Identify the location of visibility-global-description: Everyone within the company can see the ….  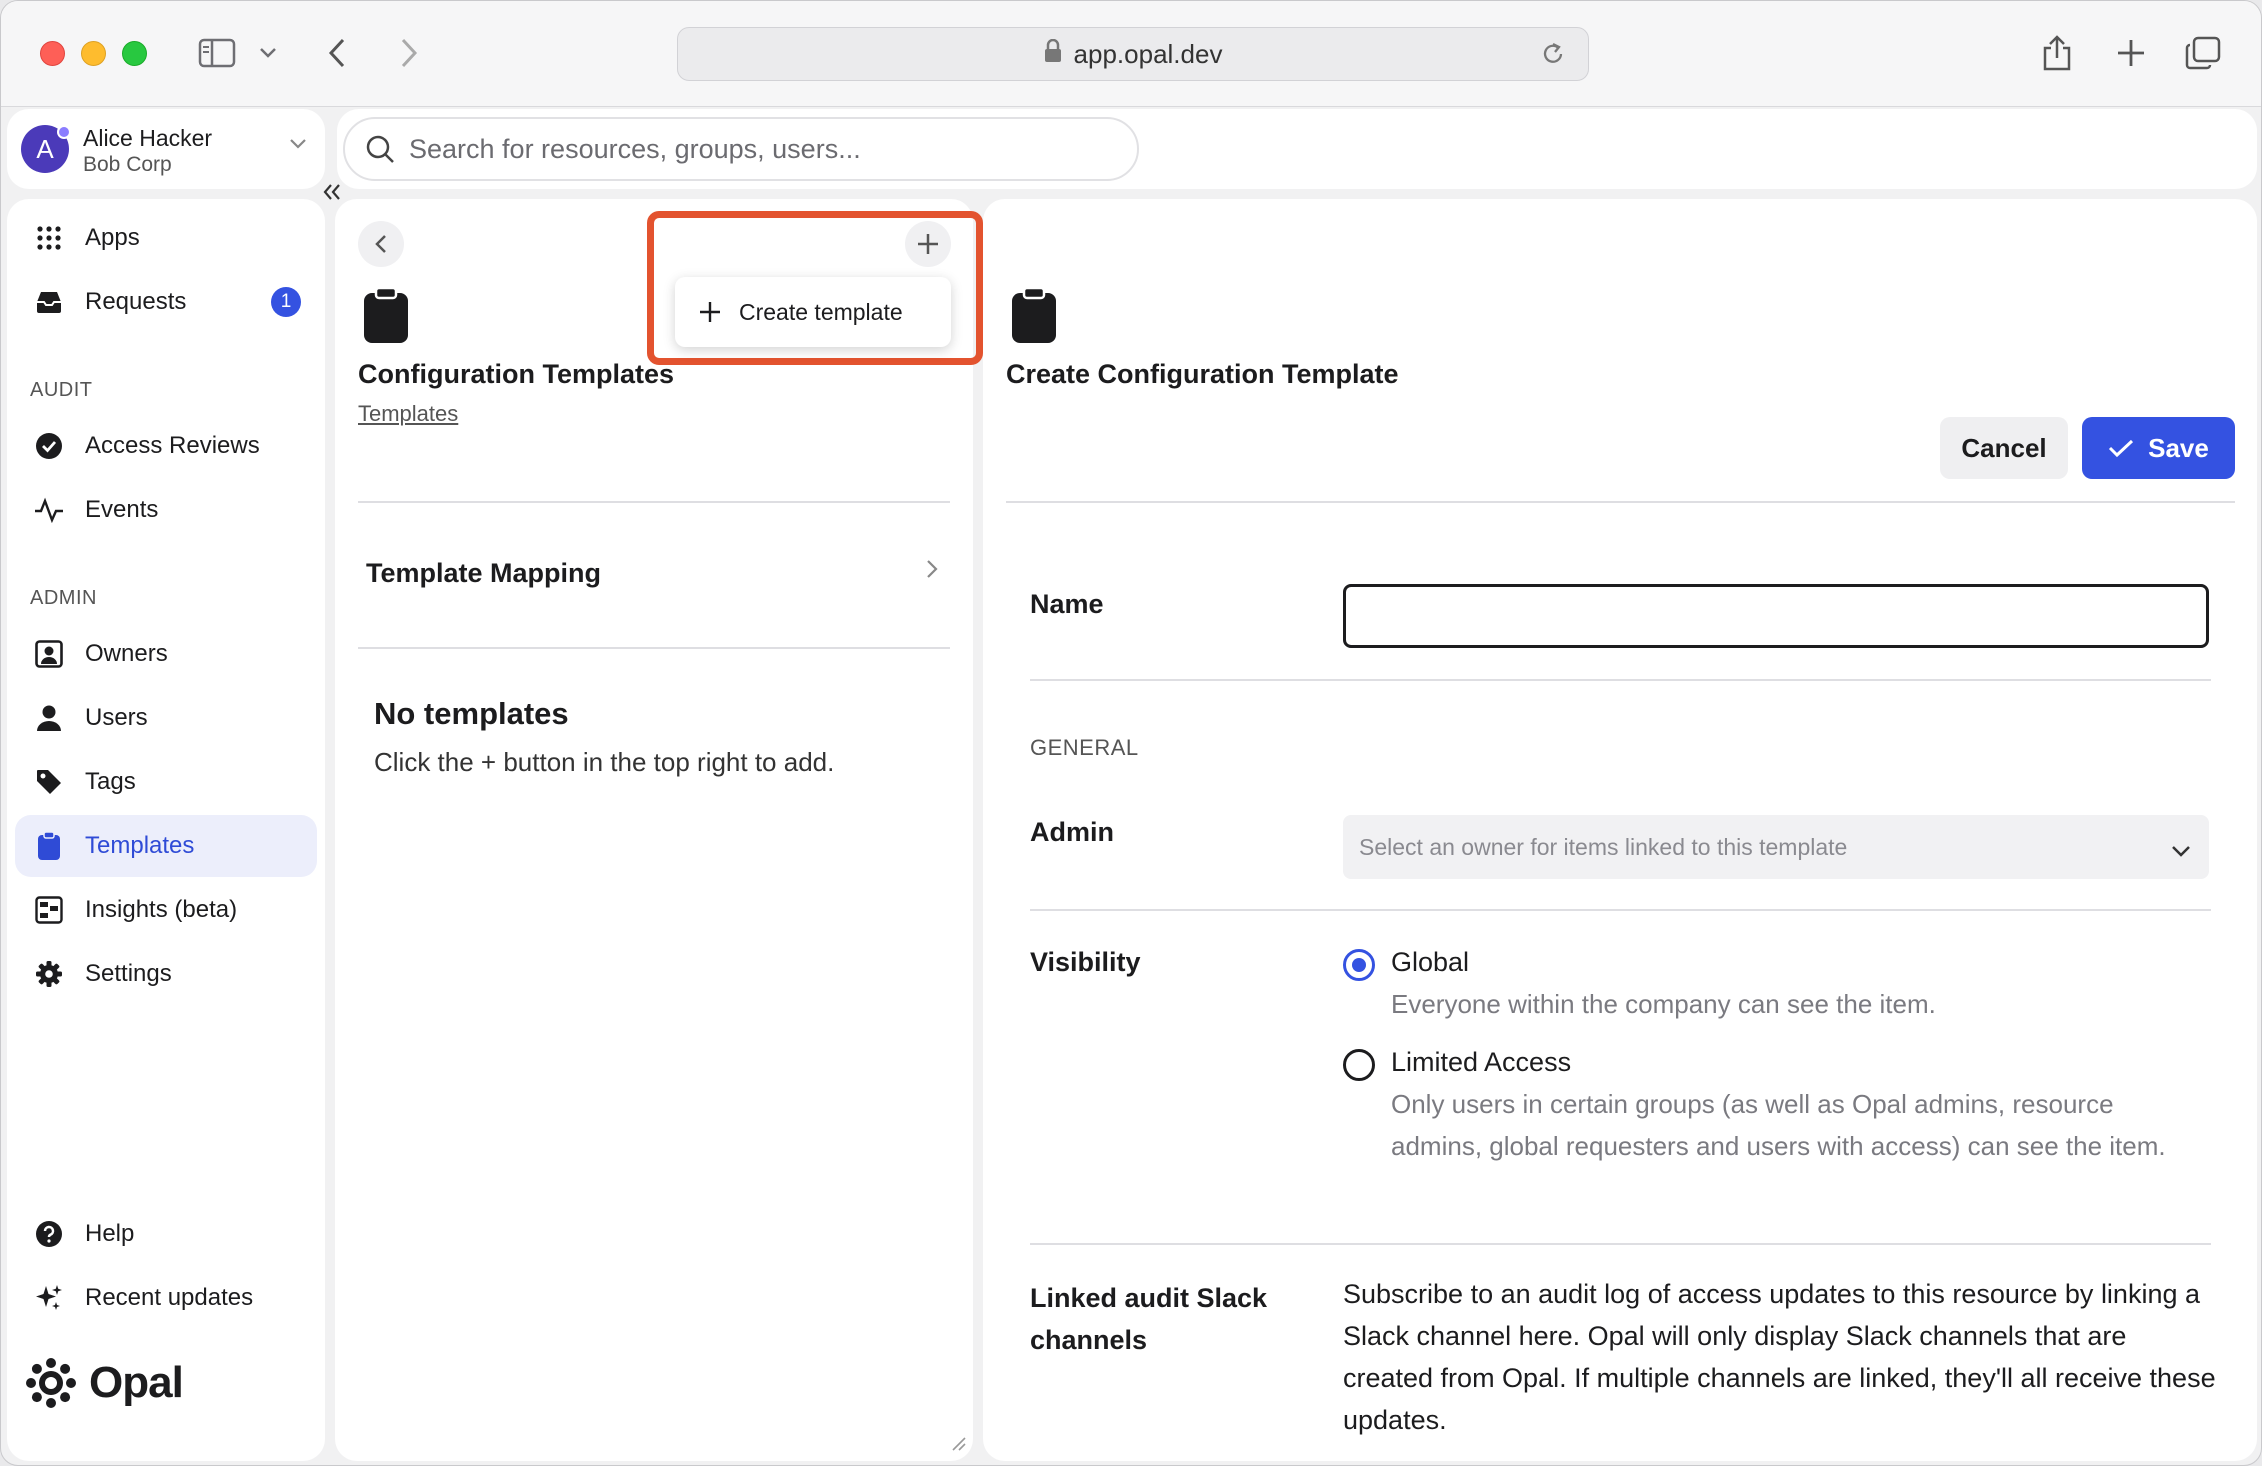
(1663, 1004).